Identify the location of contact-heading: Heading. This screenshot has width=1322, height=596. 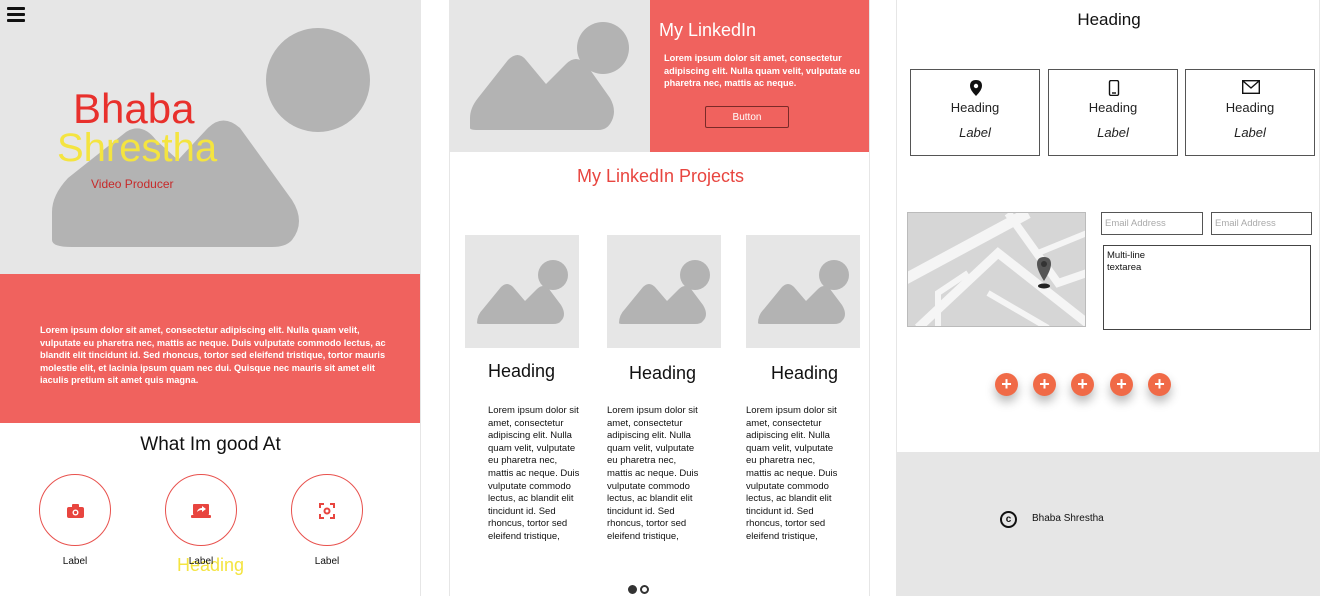
(1109, 19).